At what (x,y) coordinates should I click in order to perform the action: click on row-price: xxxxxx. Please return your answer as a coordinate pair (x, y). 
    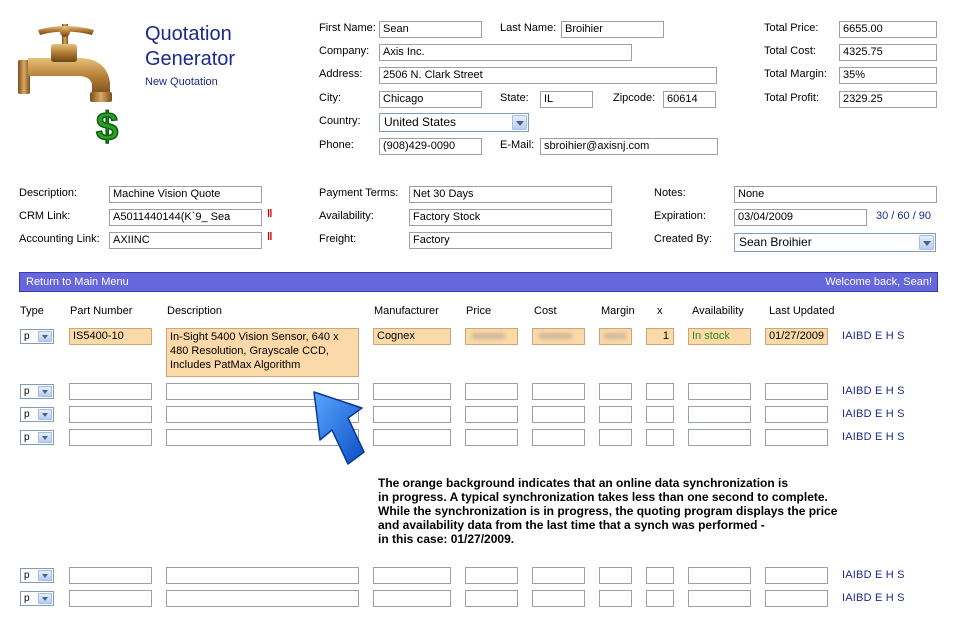
    Looking at the image, I should click on (491, 336).